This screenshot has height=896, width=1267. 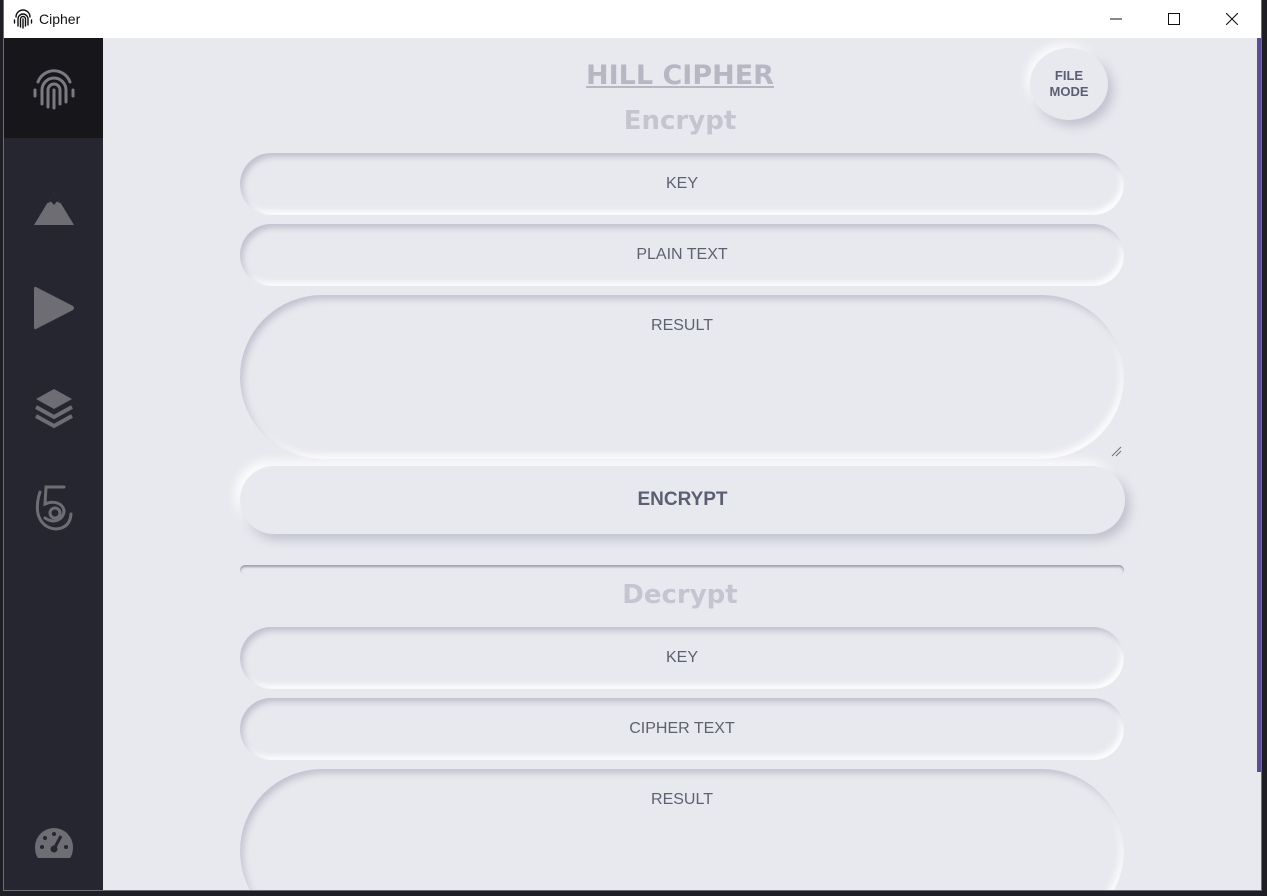 What do you see at coordinates (632, 19) in the screenshot?
I see `title-bar: Cipher` at bounding box center [632, 19].